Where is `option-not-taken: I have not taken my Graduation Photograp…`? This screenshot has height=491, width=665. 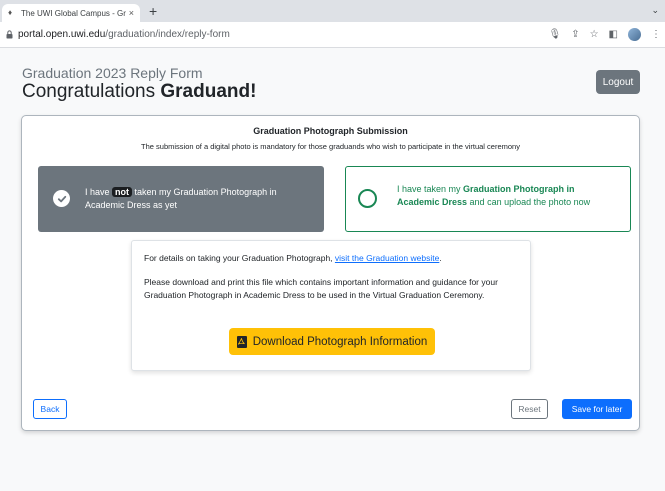
option-not-taken: I have not taken my Graduation Photograp… is located at coordinates (181, 199).